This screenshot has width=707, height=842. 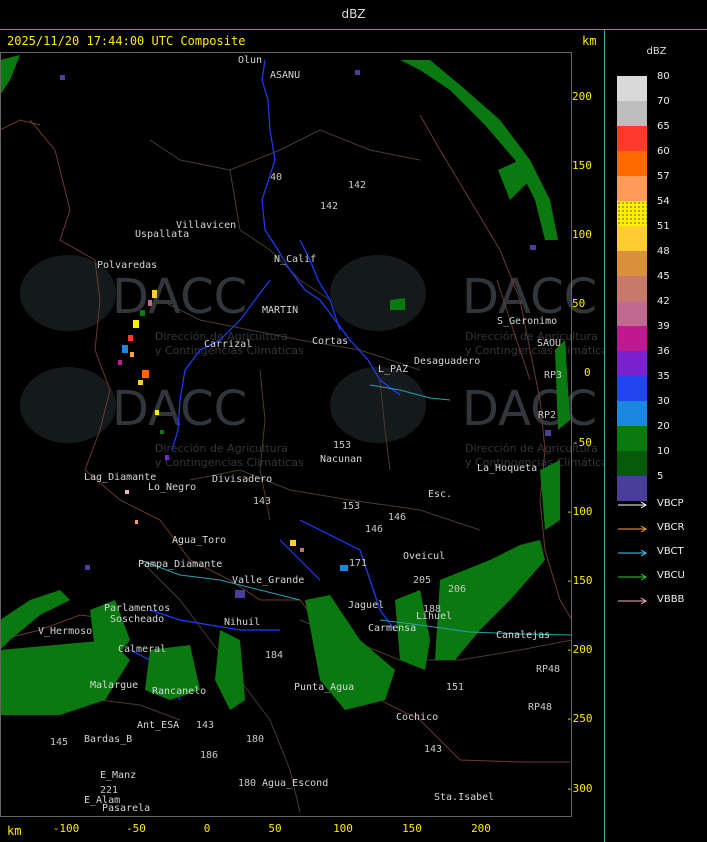 I want to click on level-label: 20, so click(x=663, y=426).